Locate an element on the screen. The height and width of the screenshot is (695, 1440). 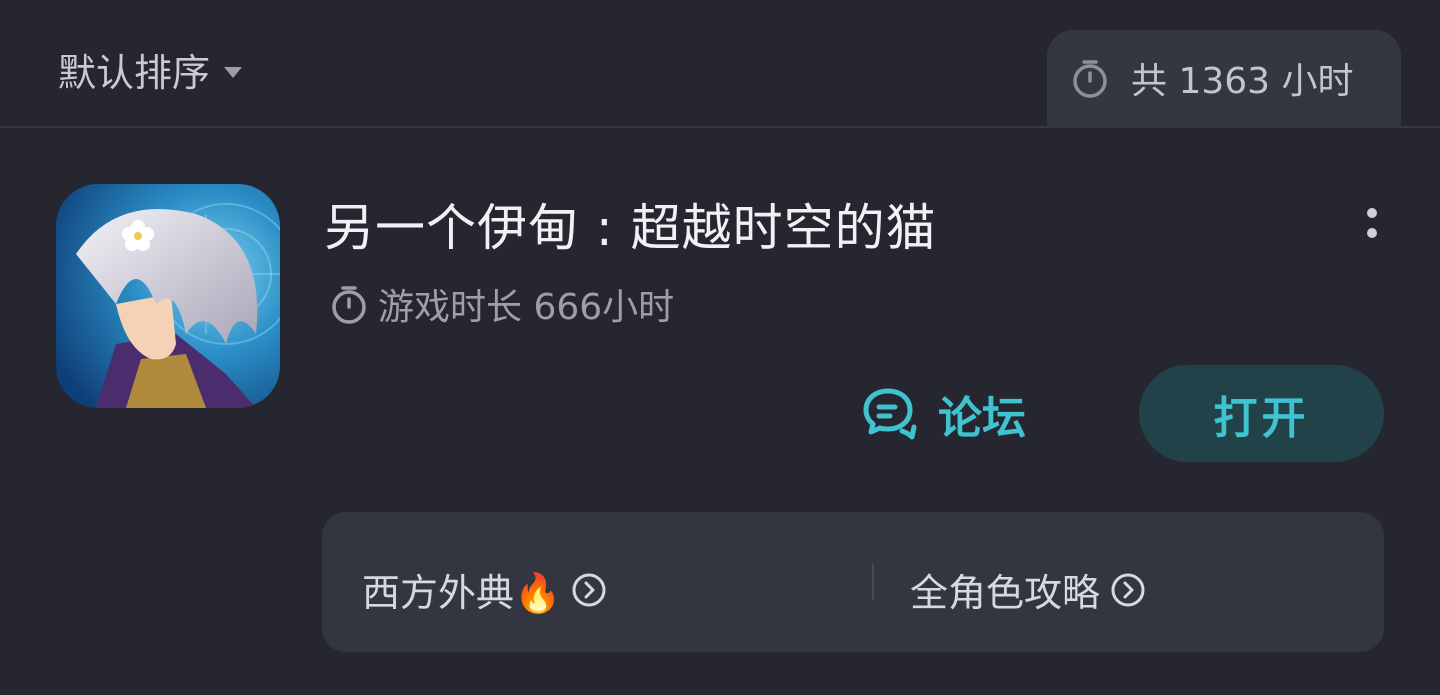
guide-link-all-characters: 全角色攻略 is located at coordinates (1028, 589).